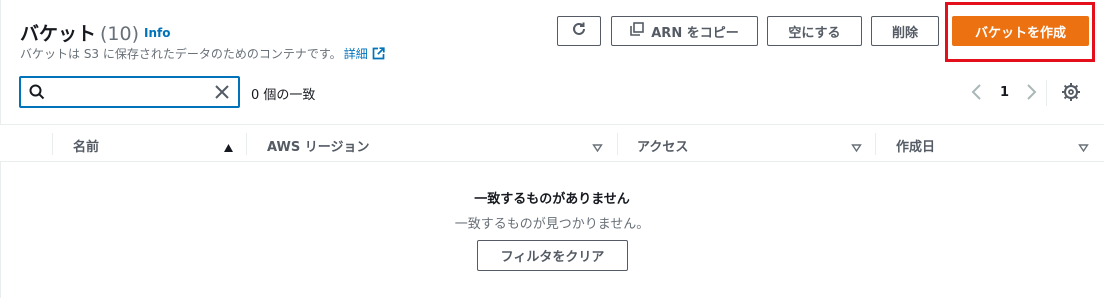 The height and width of the screenshot is (298, 1104). What do you see at coordinates (37, 94) in the screenshot?
I see `search-icon` at bounding box center [37, 94].